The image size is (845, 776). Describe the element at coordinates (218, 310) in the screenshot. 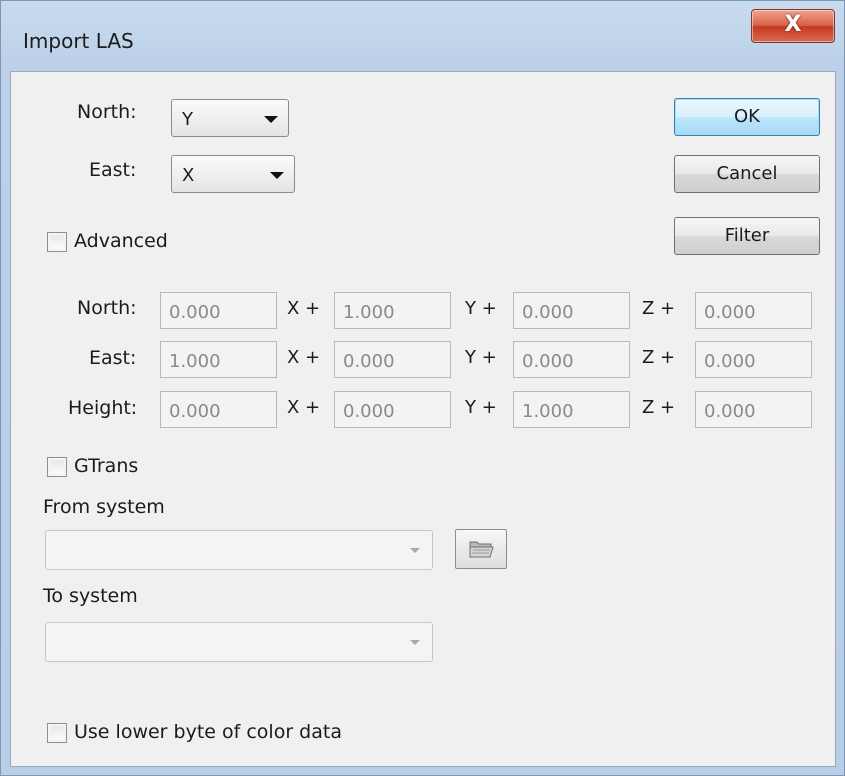

I see `north-x-coef: 0.000` at that location.